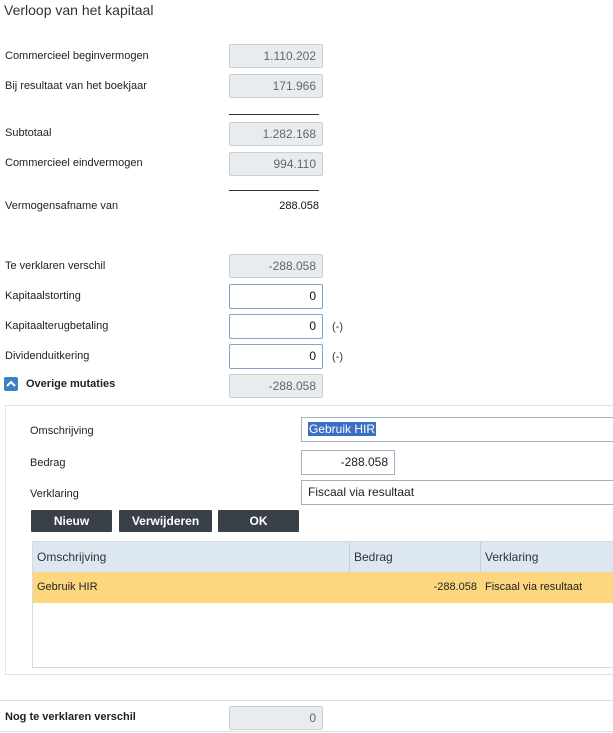 The height and width of the screenshot is (733, 613). What do you see at coordinates (306, 700) in the screenshot?
I see `footer-separator` at bounding box center [306, 700].